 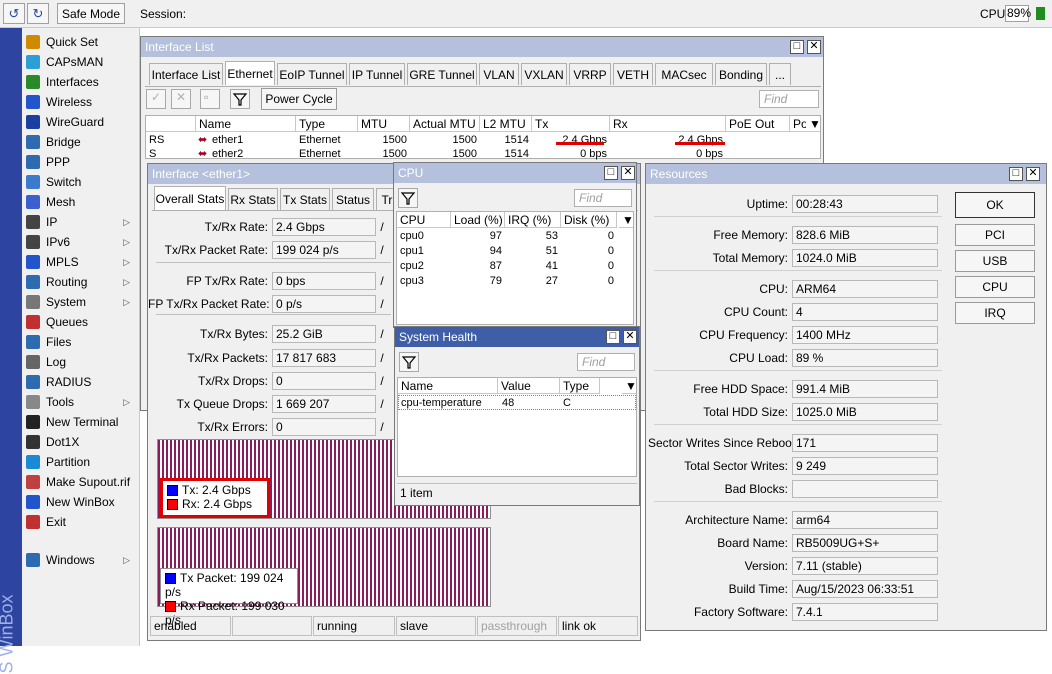 I want to click on health-column-header: Name, so click(x=448, y=386).